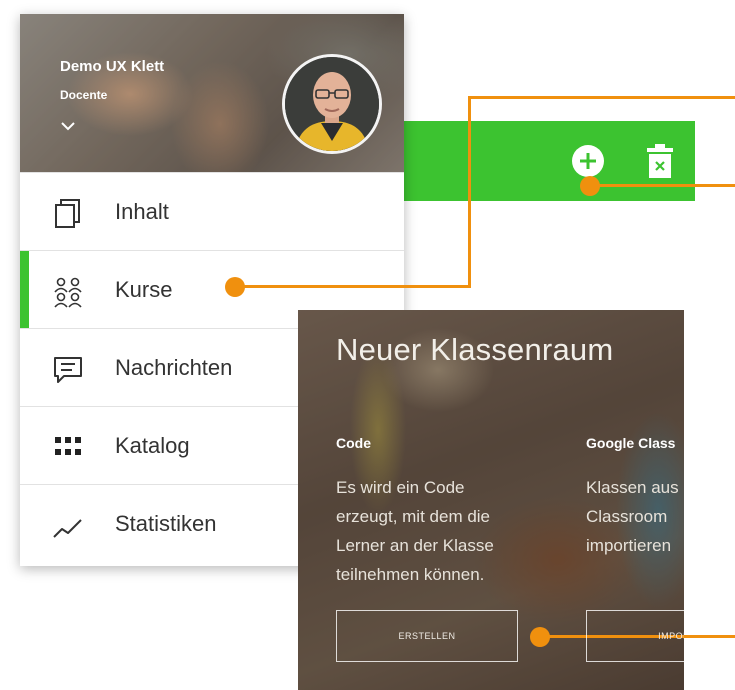 The width and height of the screenshot is (735, 690). Describe the element at coordinates (142, 211) in the screenshot. I see `menu-item-label: Inhalt` at that location.